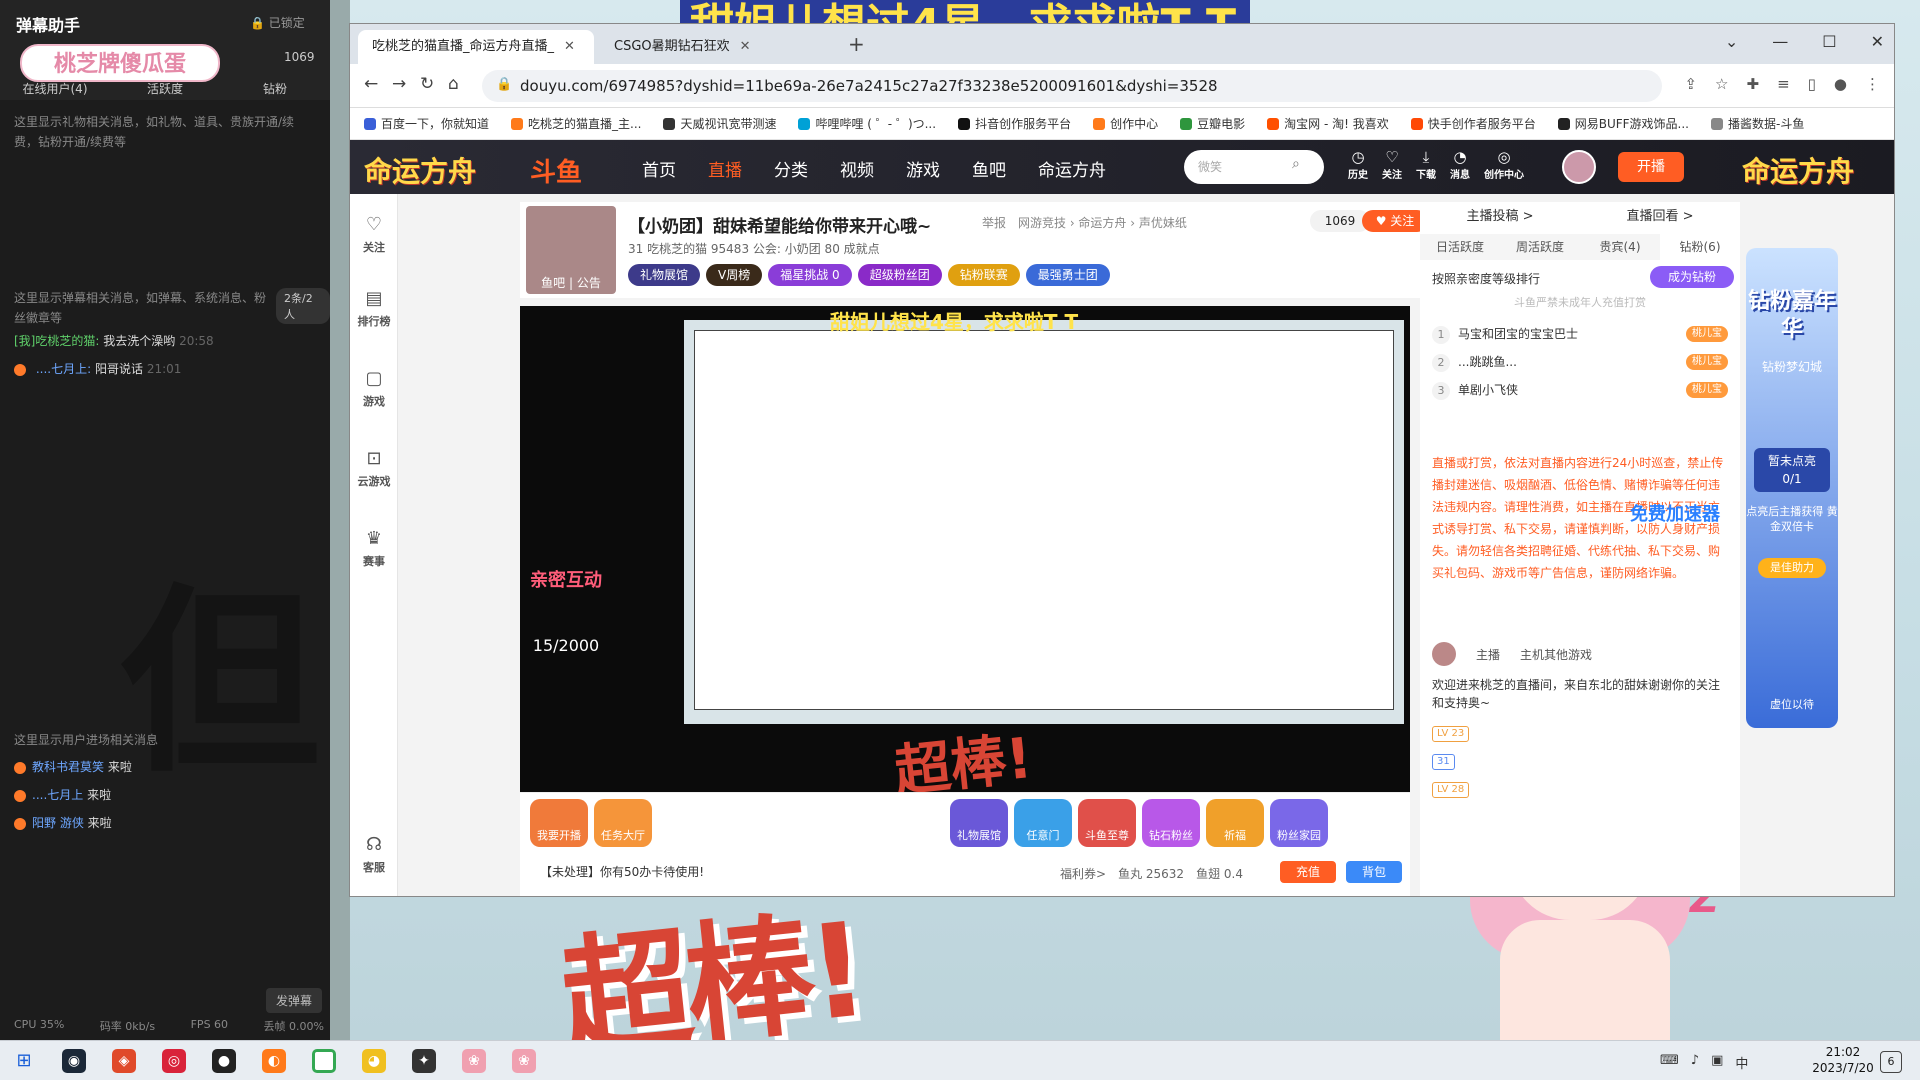 The height and width of the screenshot is (1080, 1920). What do you see at coordinates (399, 84) in the screenshot?
I see `forward-arrow-icon: →` at bounding box center [399, 84].